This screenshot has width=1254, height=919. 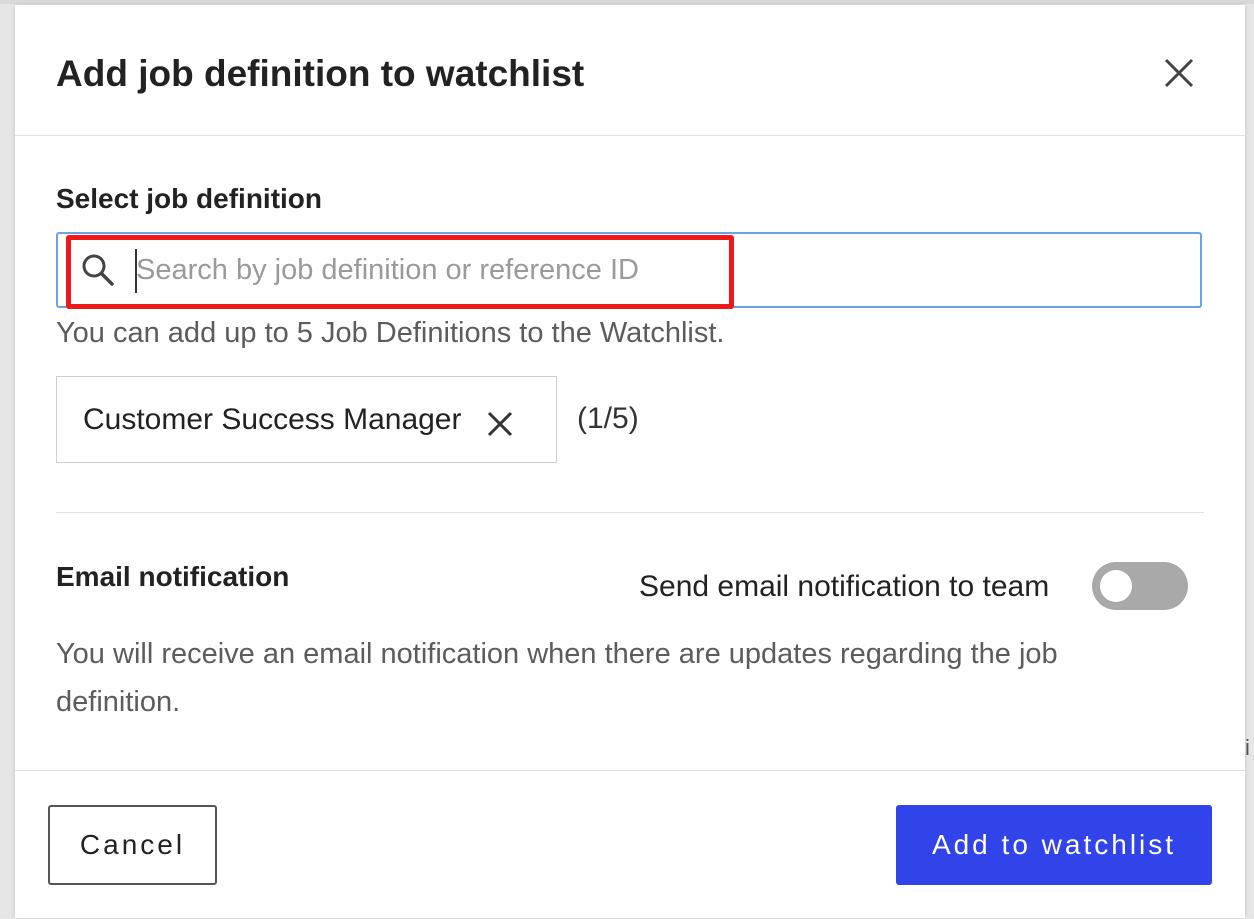 What do you see at coordinates (630, 70) in the screenshot?
I see `modal-header: Add job definition to watchlist` at bounding box center [630, 70].